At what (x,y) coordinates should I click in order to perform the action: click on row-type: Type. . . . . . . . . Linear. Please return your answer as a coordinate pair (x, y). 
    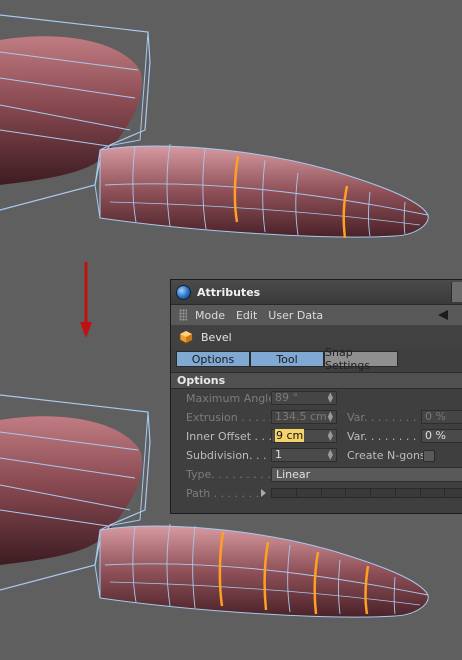
    Looking at the image, I should click on (316, 474).